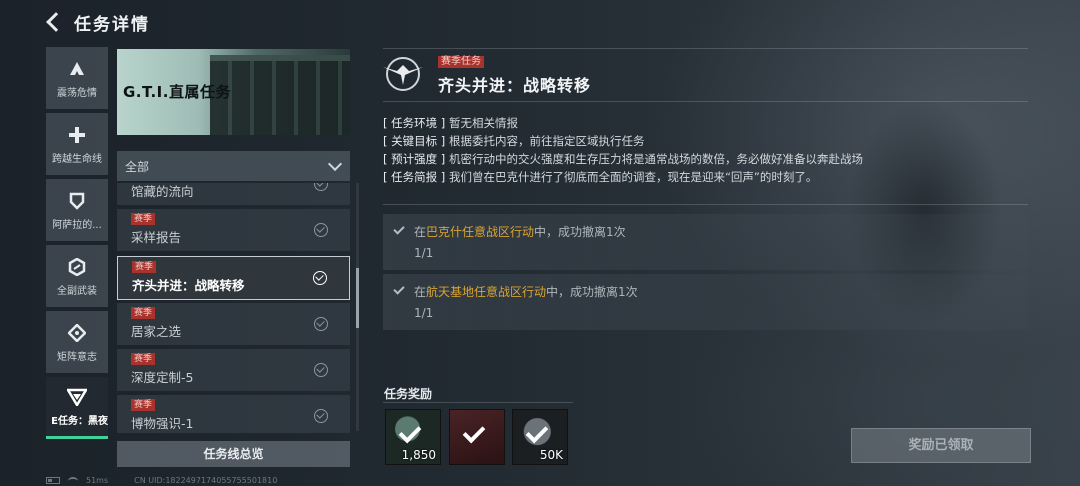  I want to click on rewards-title: 任务奖励, so click(408, 394).